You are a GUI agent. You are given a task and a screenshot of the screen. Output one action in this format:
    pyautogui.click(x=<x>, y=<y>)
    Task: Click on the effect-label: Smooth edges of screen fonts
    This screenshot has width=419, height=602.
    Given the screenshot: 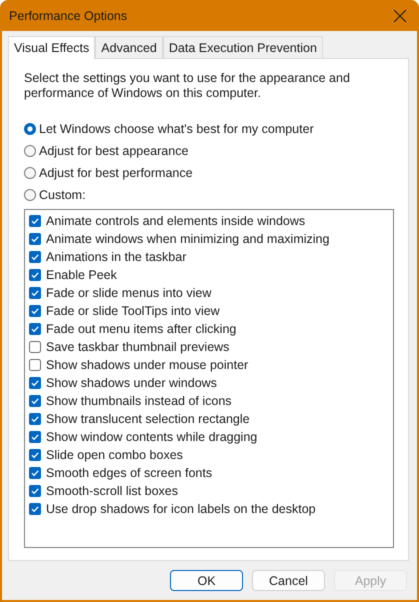 What is the action you would take?
    pyautogui.click(x=129, y=473)
    